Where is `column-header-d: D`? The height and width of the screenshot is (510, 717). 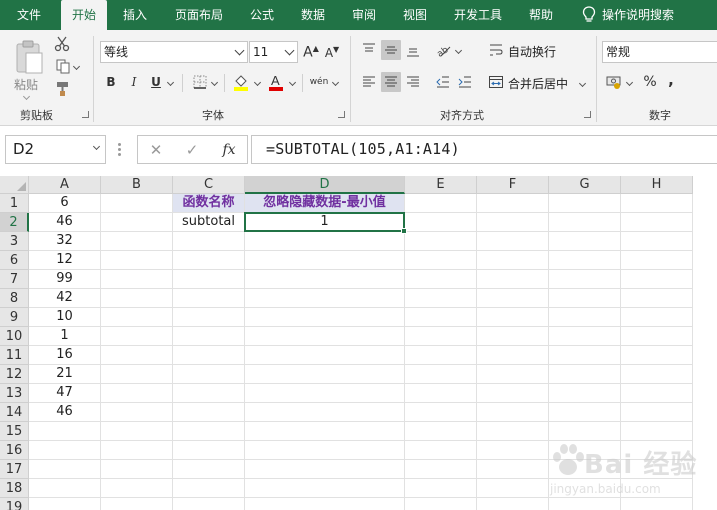
column-header-d: D is located at coordinates (325, 185).